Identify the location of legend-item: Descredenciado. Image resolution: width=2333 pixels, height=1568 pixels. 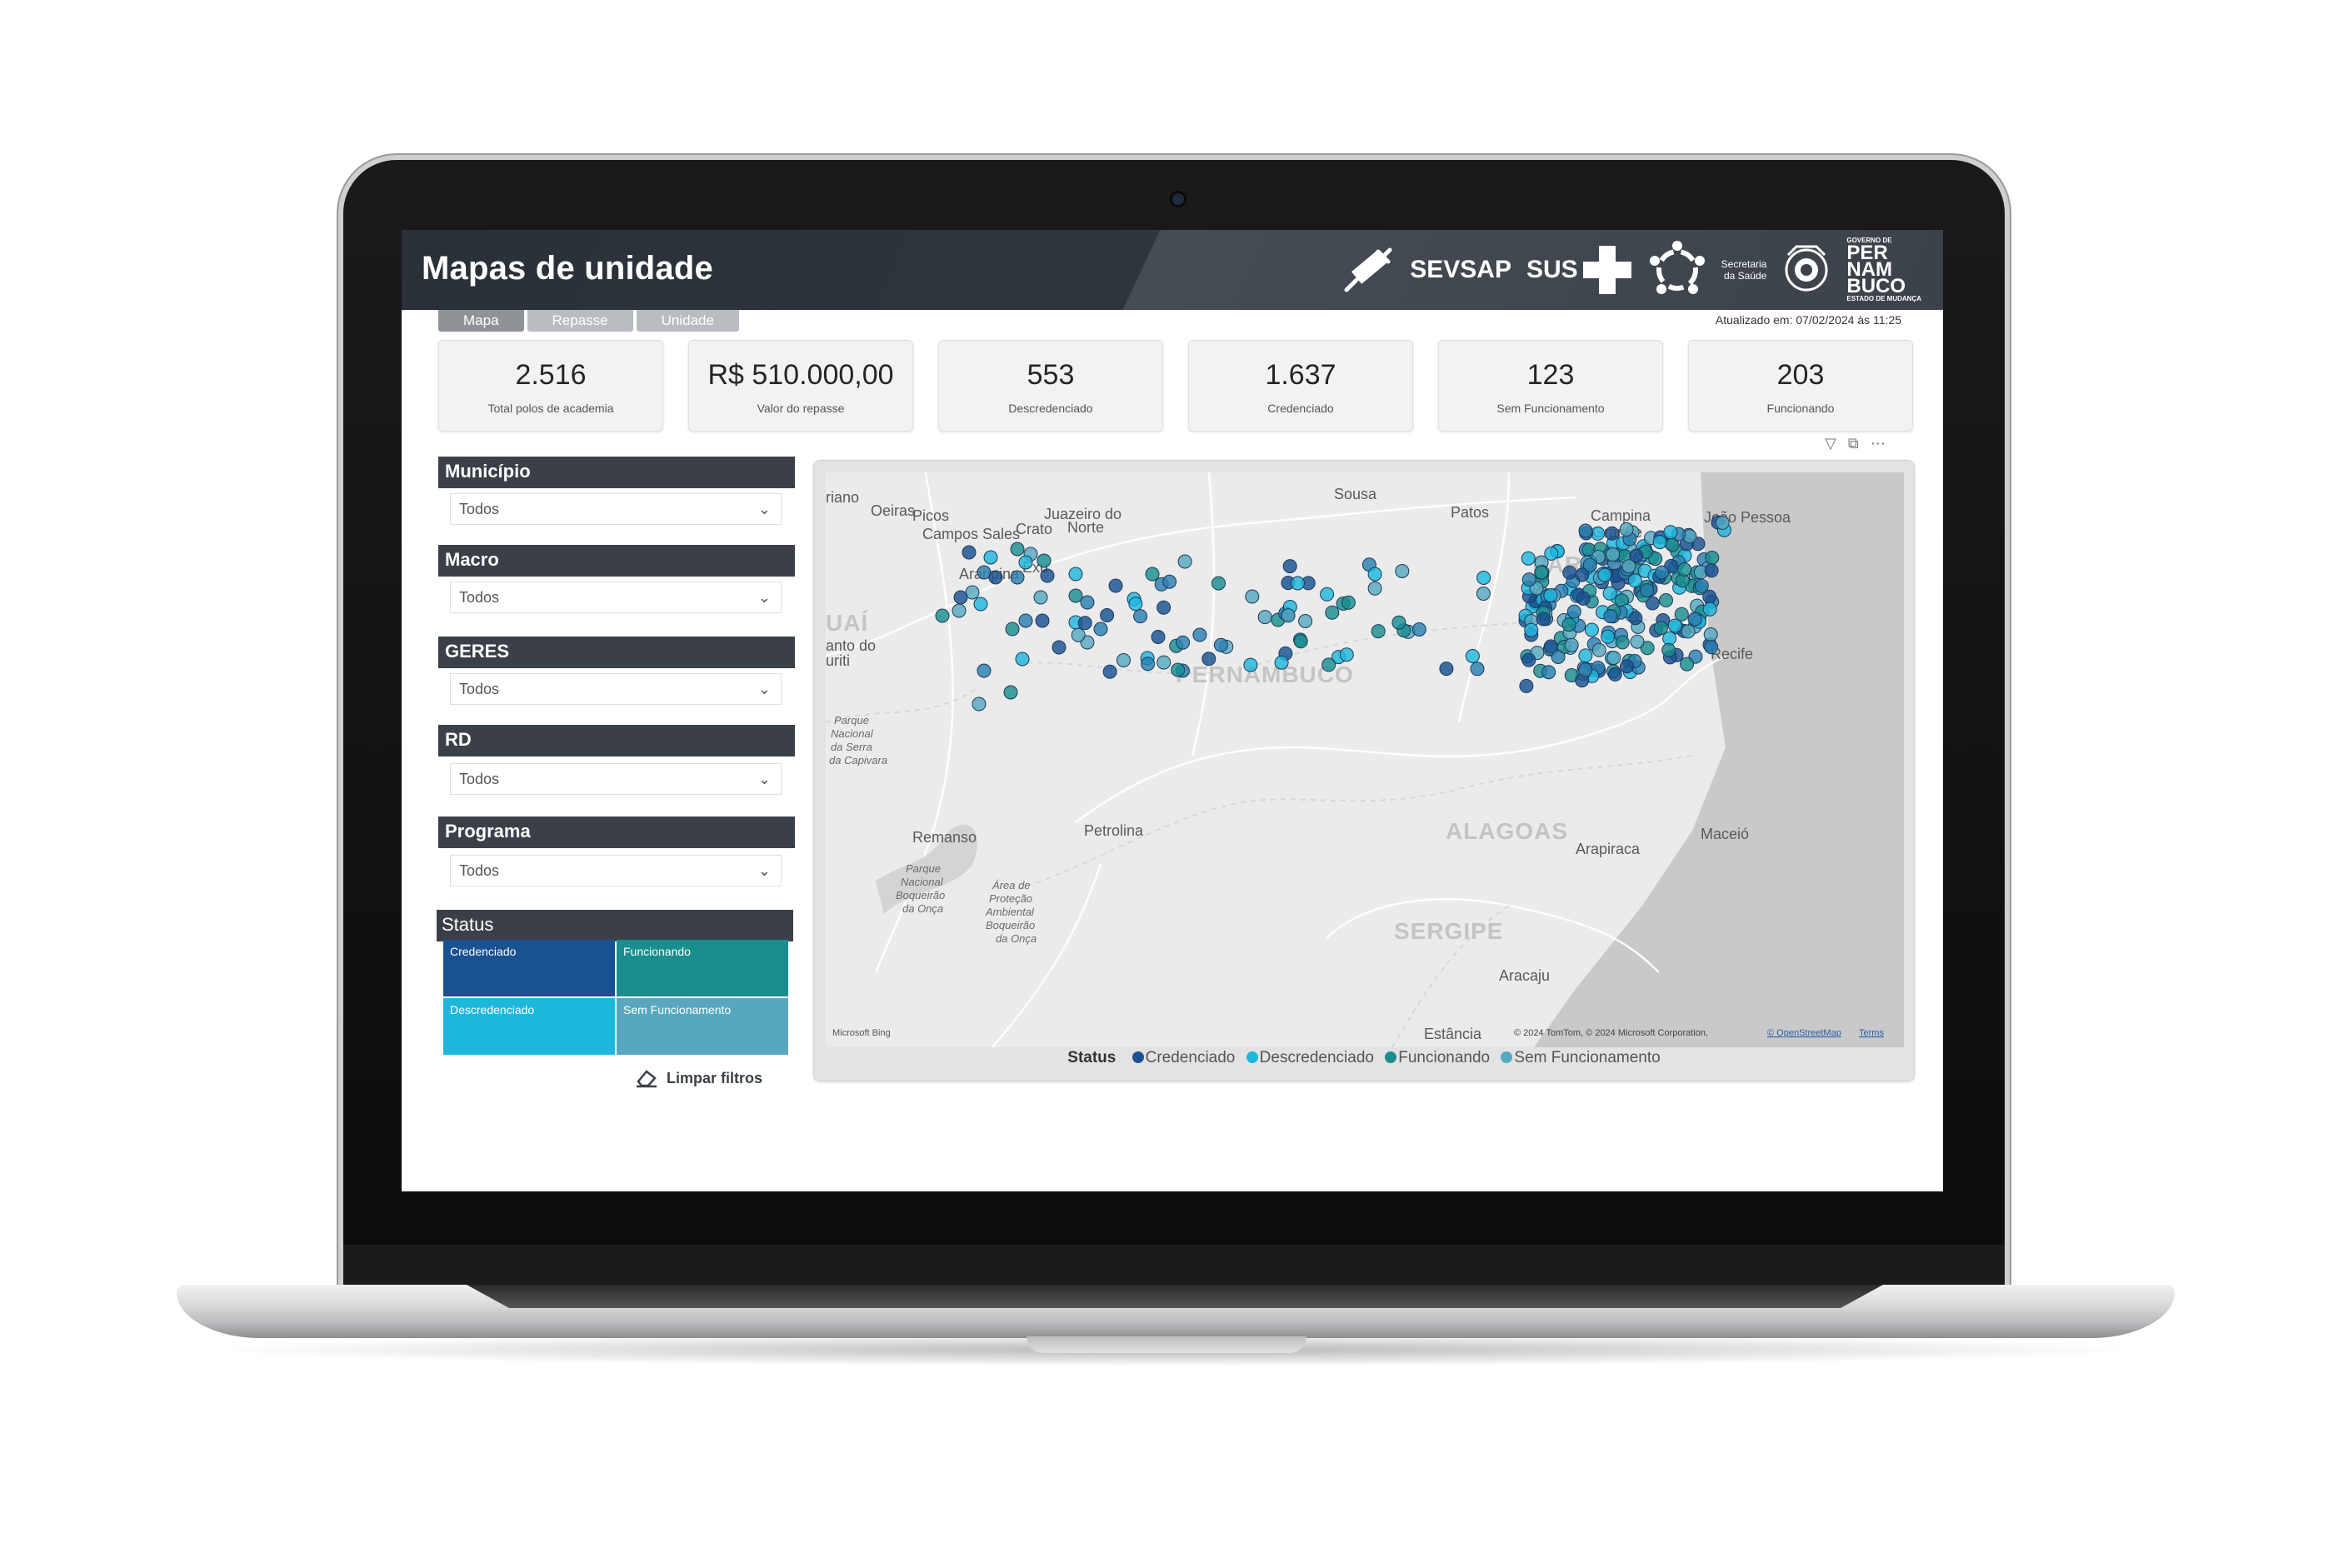
(1317, 1057).